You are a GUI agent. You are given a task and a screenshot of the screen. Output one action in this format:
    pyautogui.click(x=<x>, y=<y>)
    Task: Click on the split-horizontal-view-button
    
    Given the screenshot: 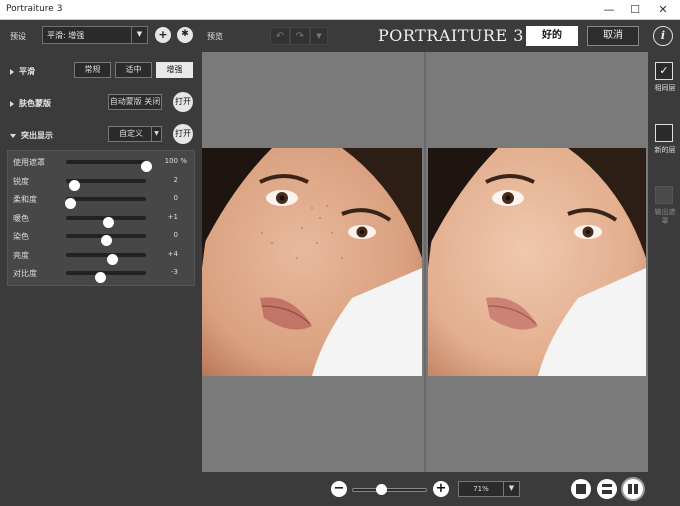 What is the action you would take?
    pyautogui.click(x=607, y=489)
    